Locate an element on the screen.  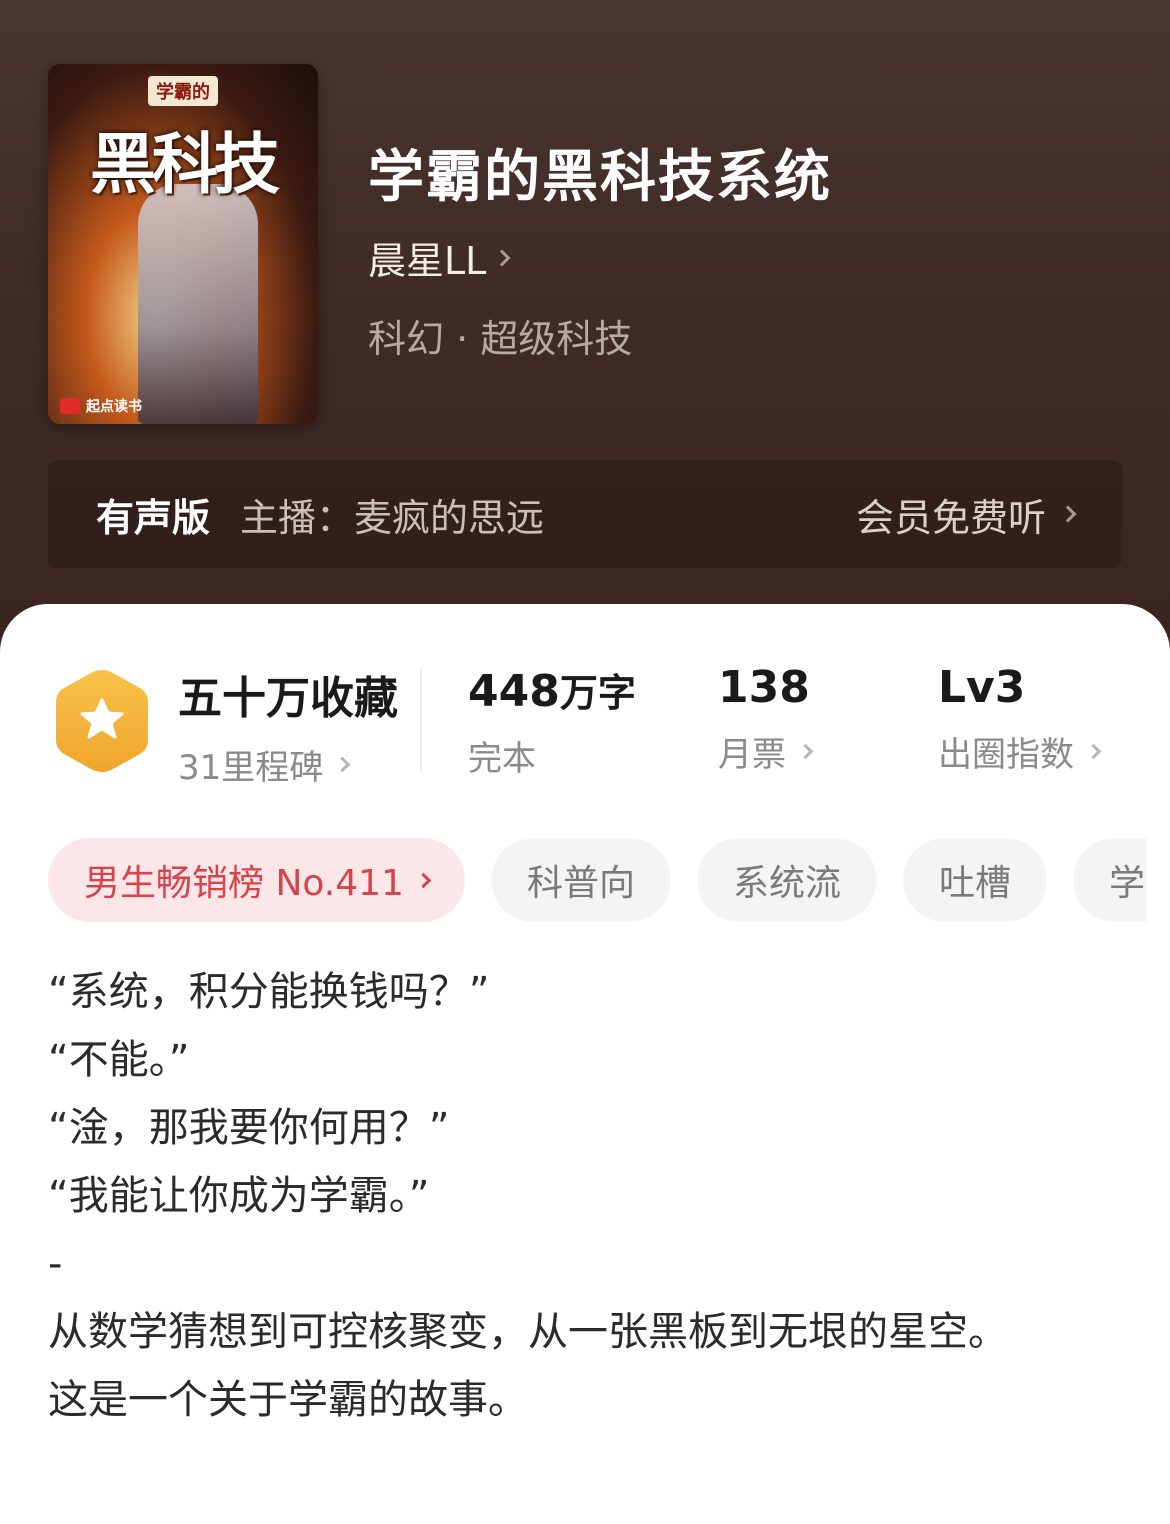
stat-collections-value: 五十万收藏 is located at coordinates (288, 698).